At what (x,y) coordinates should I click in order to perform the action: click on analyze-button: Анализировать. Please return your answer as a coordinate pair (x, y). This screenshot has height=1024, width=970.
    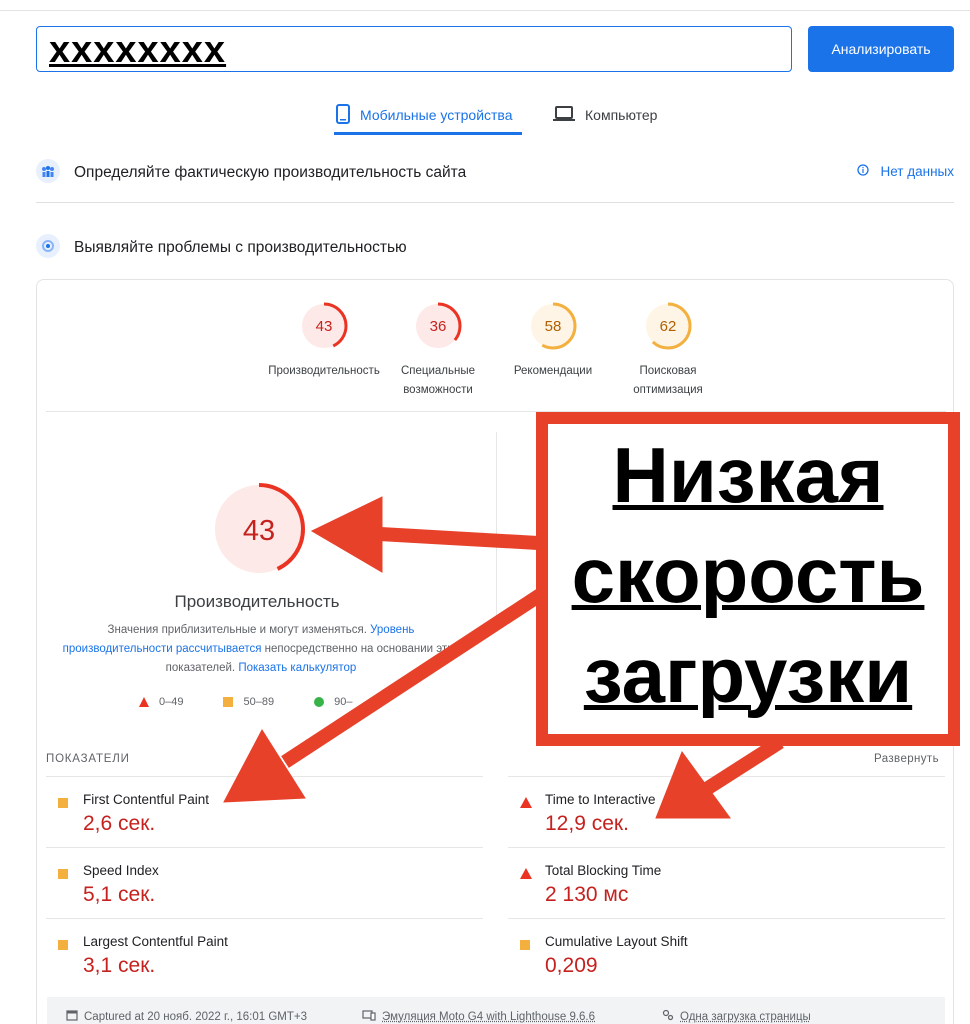
    Looking at the image, I should click on (881, 49).